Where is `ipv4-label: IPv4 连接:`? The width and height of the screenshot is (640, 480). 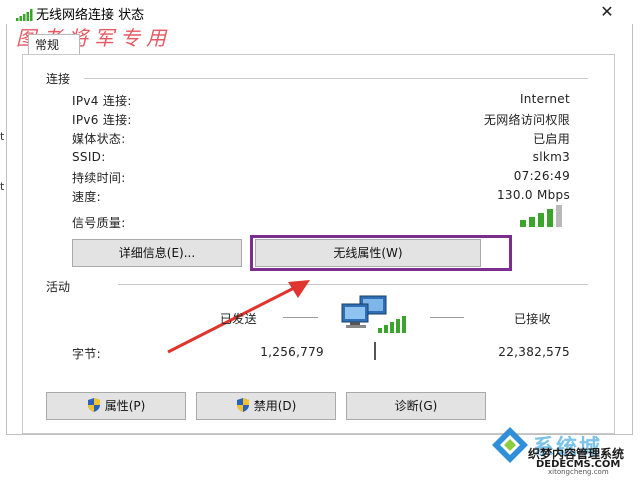 ipv4-label: IPv4 连接: is located at coordinates (102, 101).